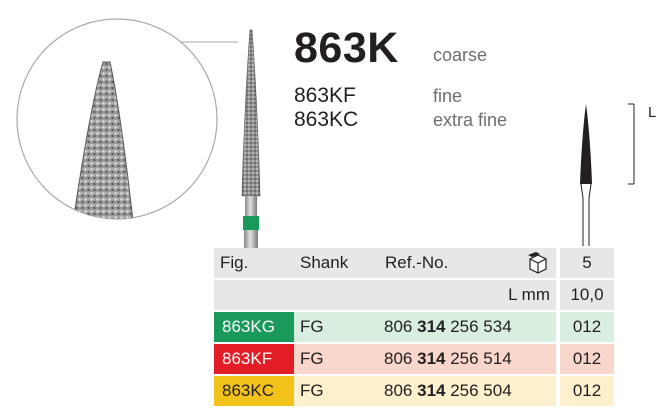  Describe the element at coordinates (537, 263) in the screenshot. I see `package-icon` at that location.